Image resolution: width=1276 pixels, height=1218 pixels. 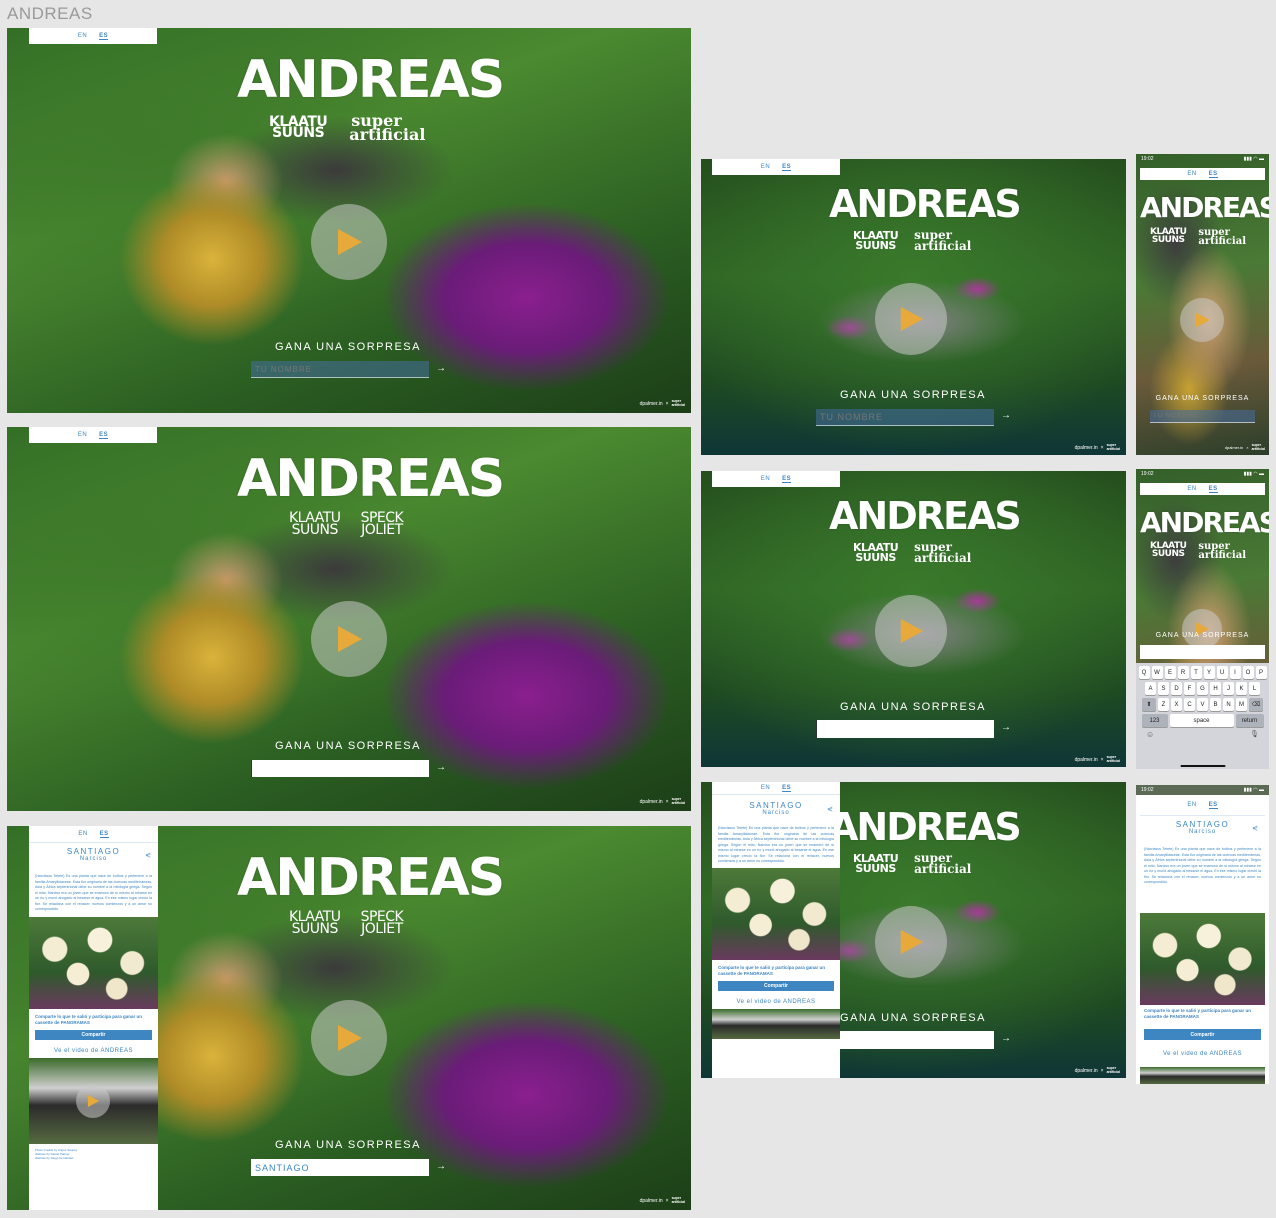 I want to click on key-u: U, so click(x=1222, y=672).